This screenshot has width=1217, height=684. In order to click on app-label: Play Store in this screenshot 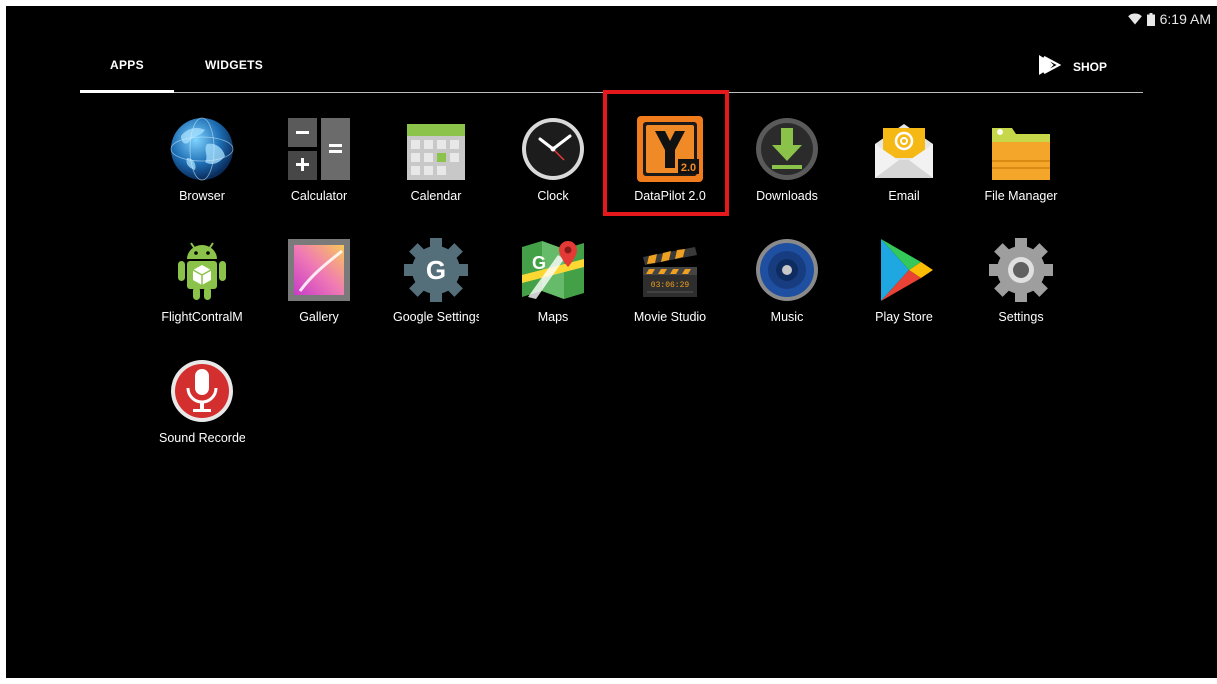, I will do `click(904, 317)`.